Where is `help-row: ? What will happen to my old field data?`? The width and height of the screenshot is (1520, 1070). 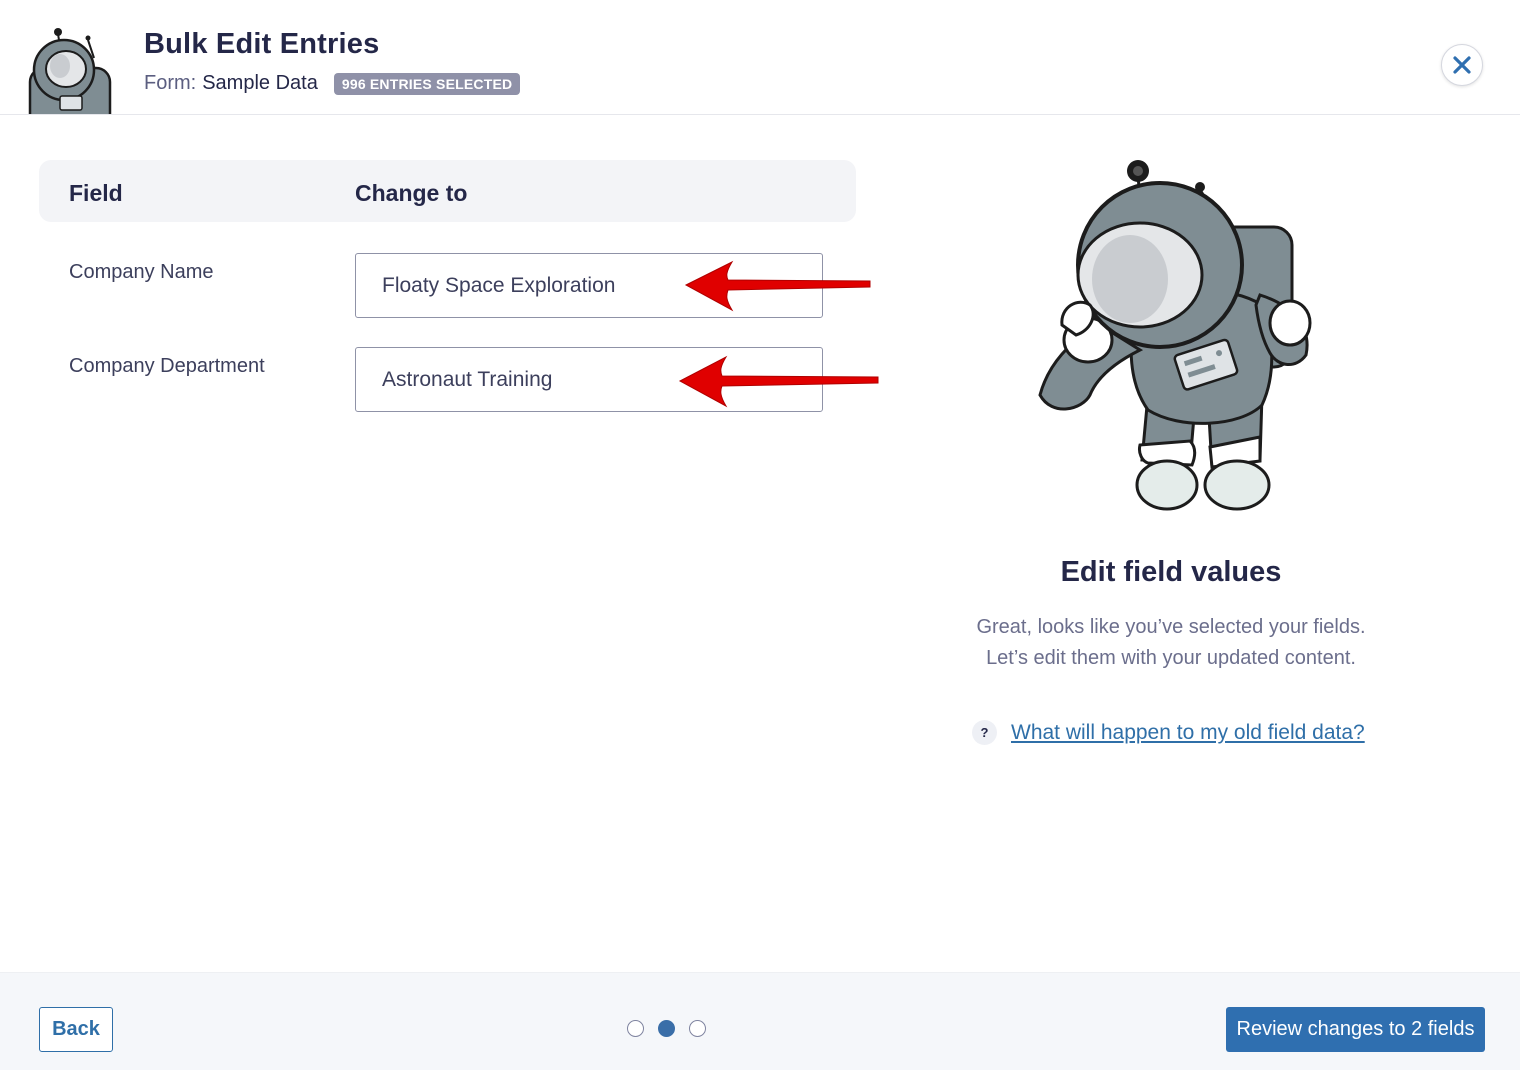 help-row: ? What will happen to my old field data? is located at coordinates (1168, 732).